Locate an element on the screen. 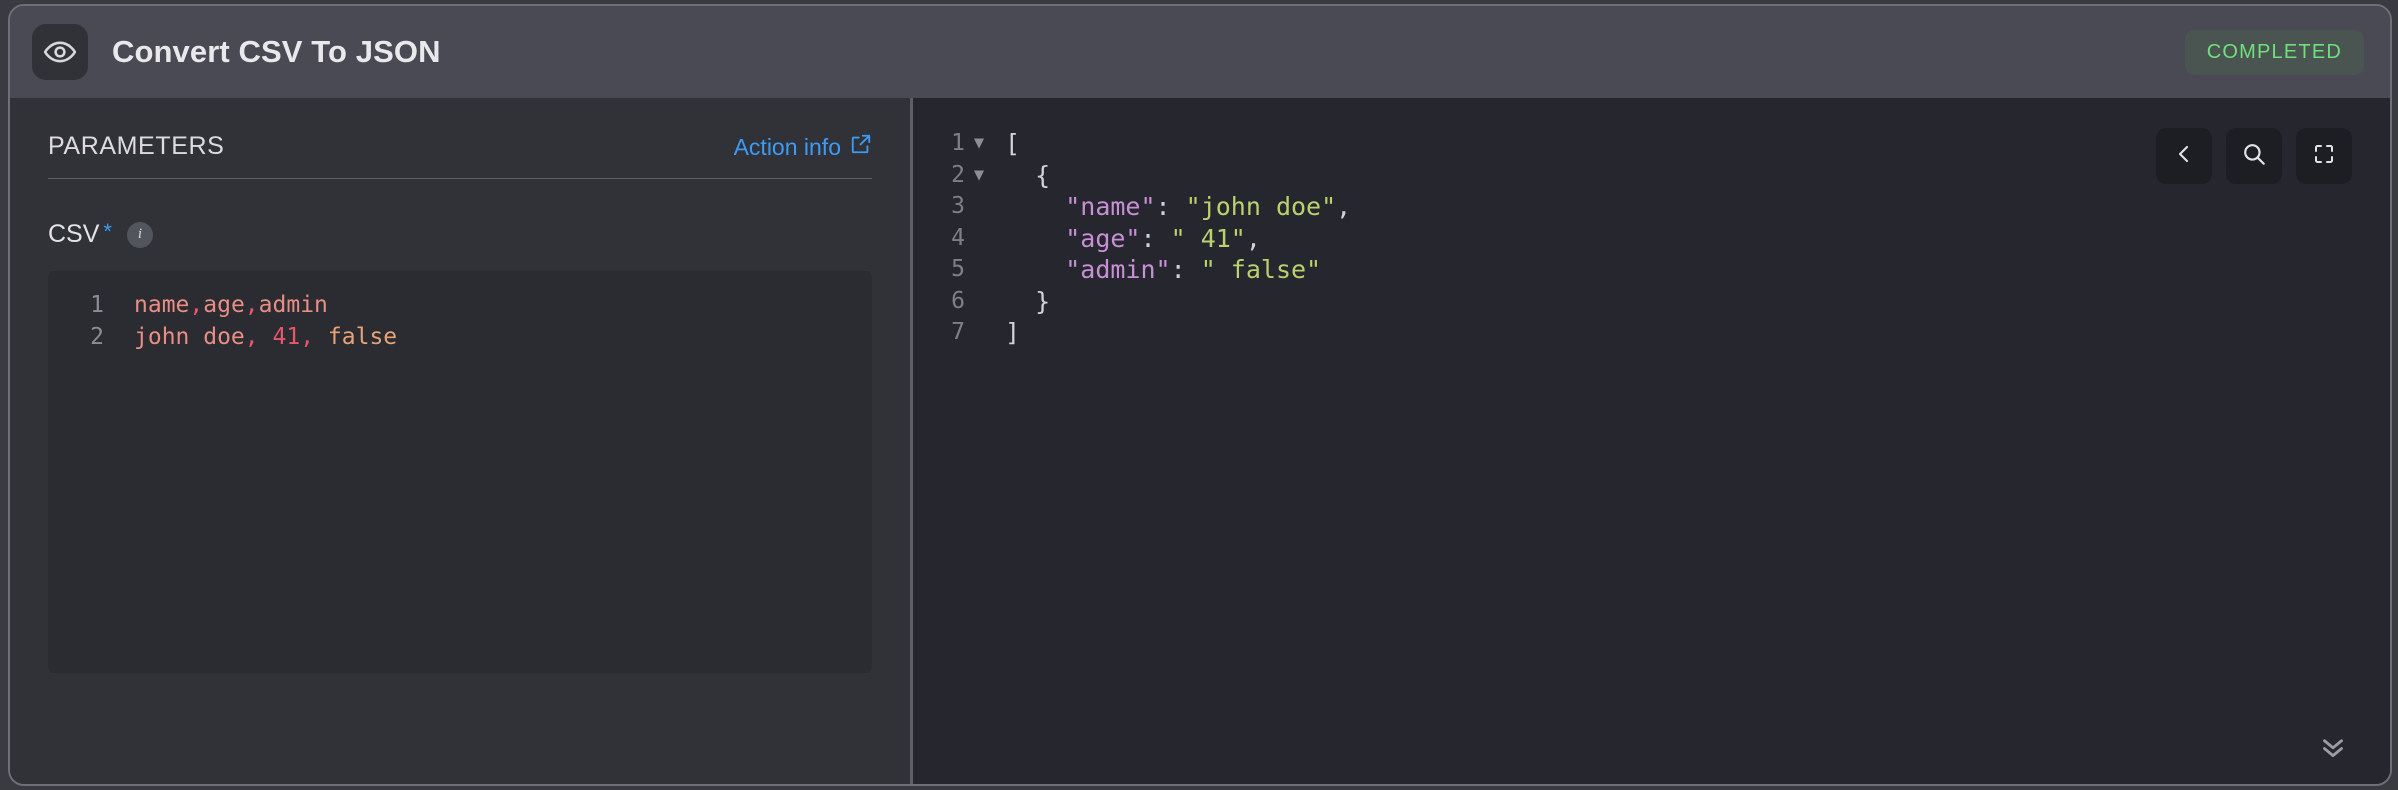 Image resolution: width=2398 pixels, height=790 pixels. line-text: "age": " 41", is located at coordinates (1127, 239).